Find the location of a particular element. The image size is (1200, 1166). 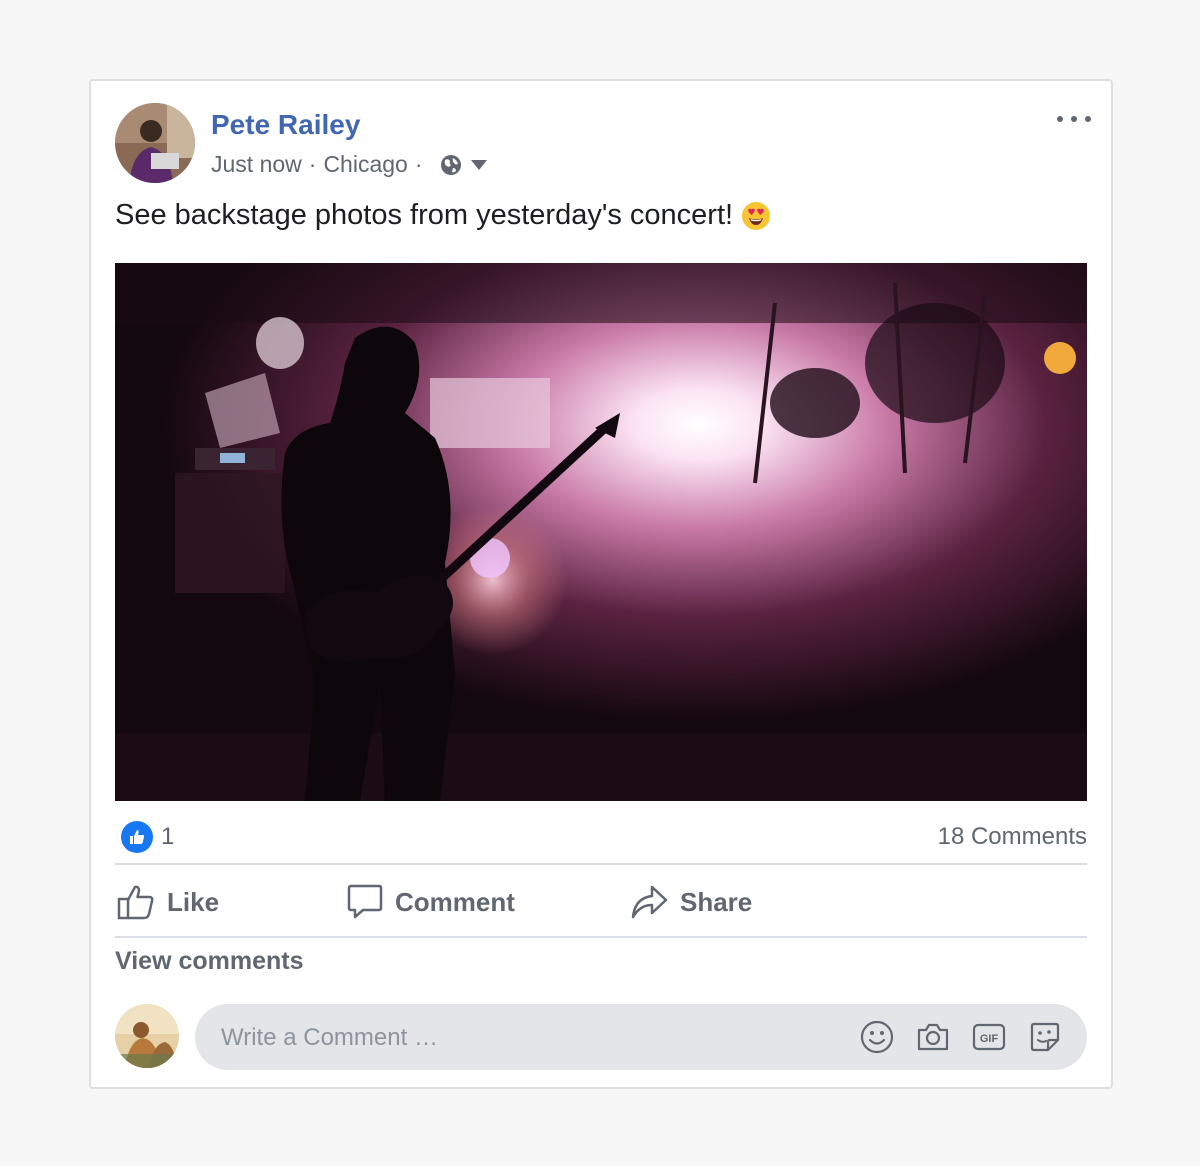

speech-bubble-icon is located at coordinates (365, 902).